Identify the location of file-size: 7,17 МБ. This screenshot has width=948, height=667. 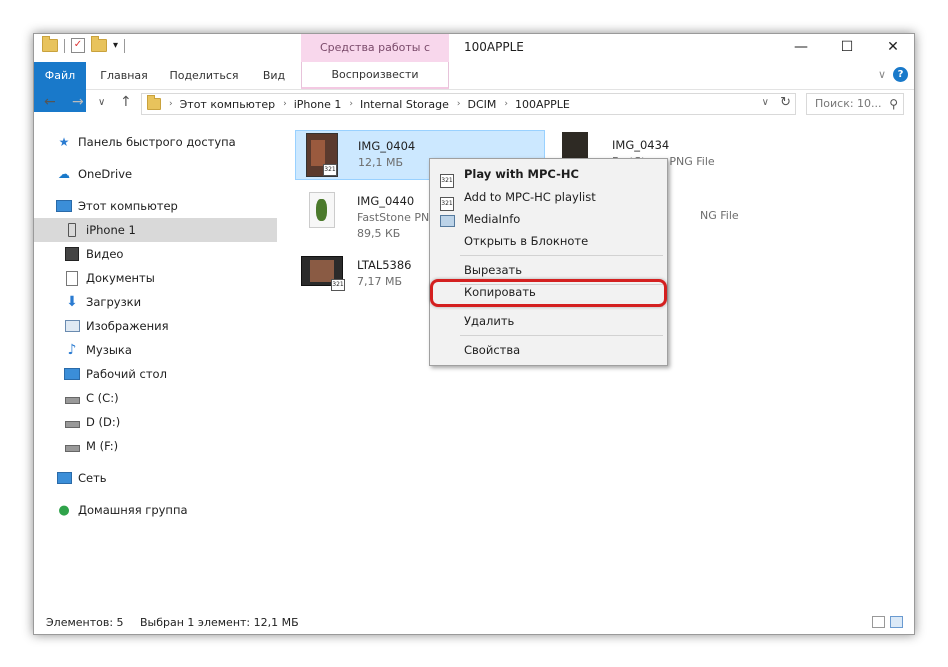
(380, 281).